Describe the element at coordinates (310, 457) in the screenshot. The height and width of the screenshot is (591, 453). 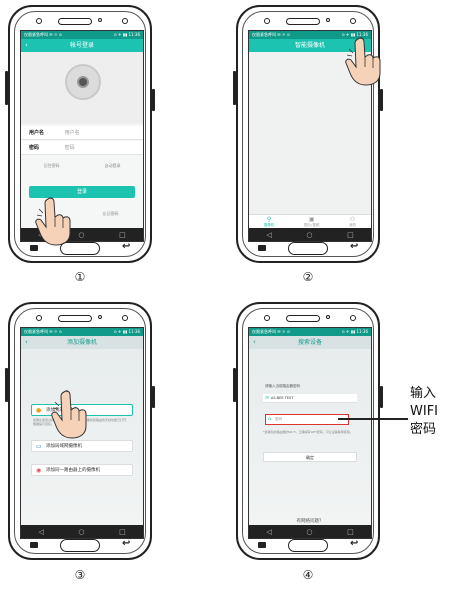
I see `confirm-button: 确定` at that location.